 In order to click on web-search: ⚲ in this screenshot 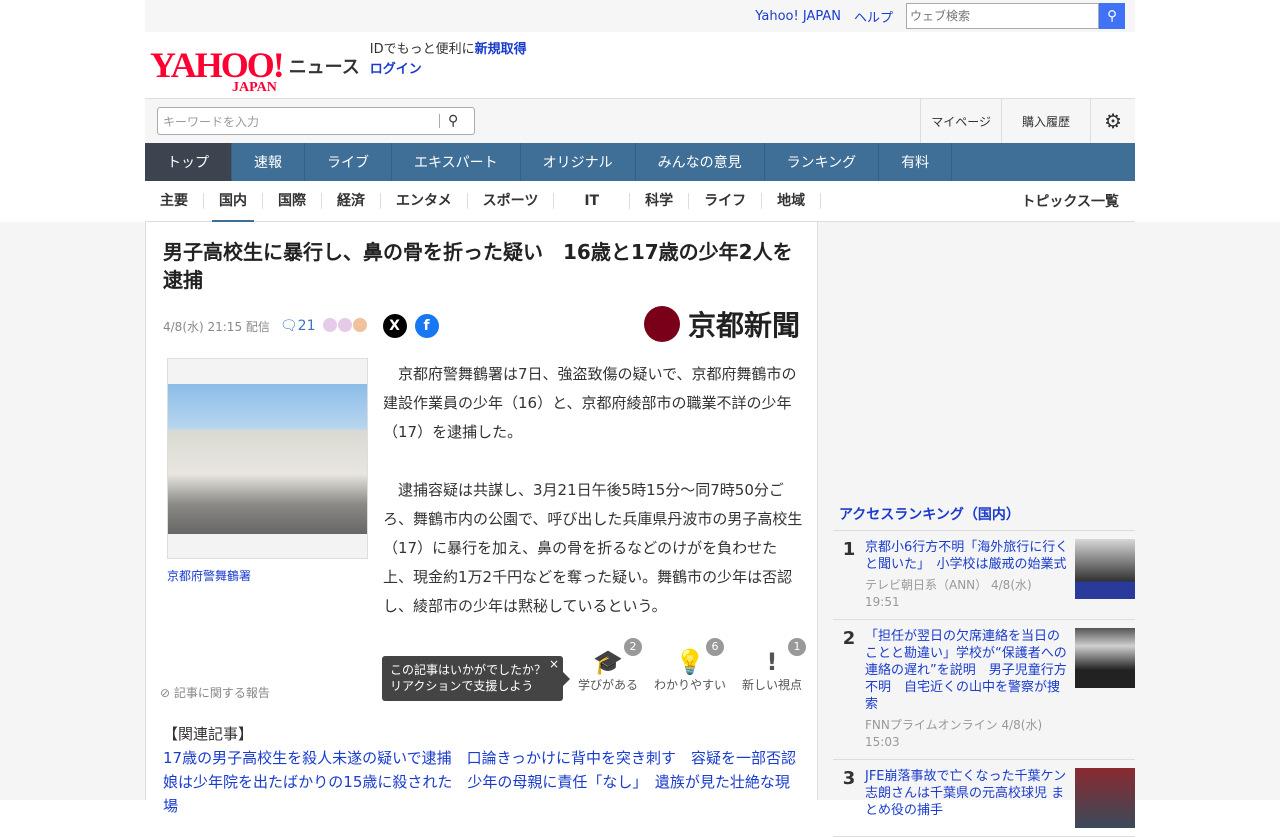, I will do `click(1015, 16)`.